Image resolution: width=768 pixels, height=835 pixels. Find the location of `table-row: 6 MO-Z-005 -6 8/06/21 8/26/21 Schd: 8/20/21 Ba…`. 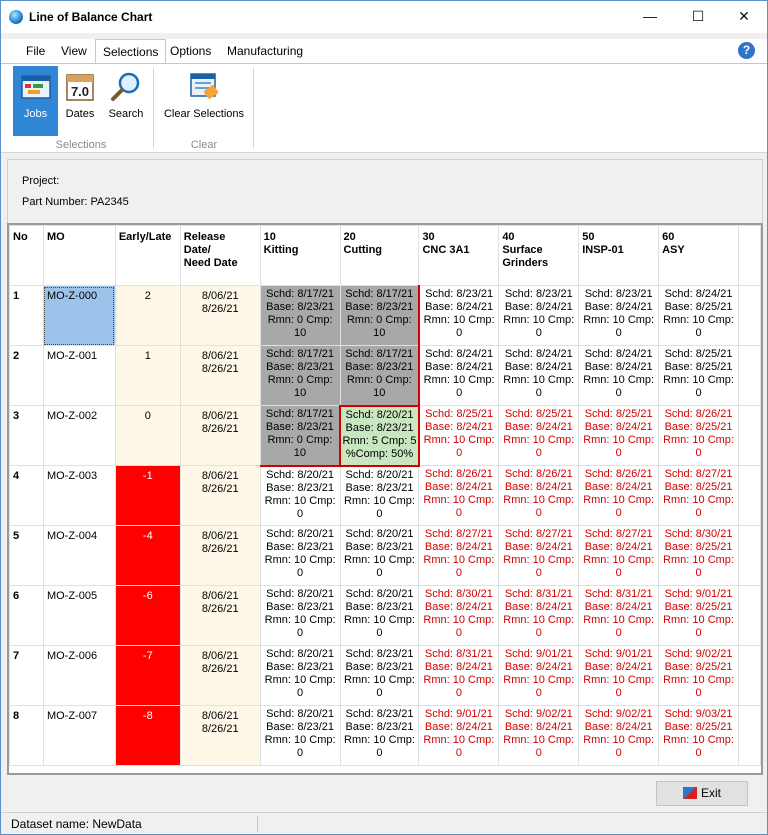

table-row: 6 MO-Z-005 -6 8/06/21 8/26/21 Schd: 8/20/21 Ba… is located at coordinates (385, 615).